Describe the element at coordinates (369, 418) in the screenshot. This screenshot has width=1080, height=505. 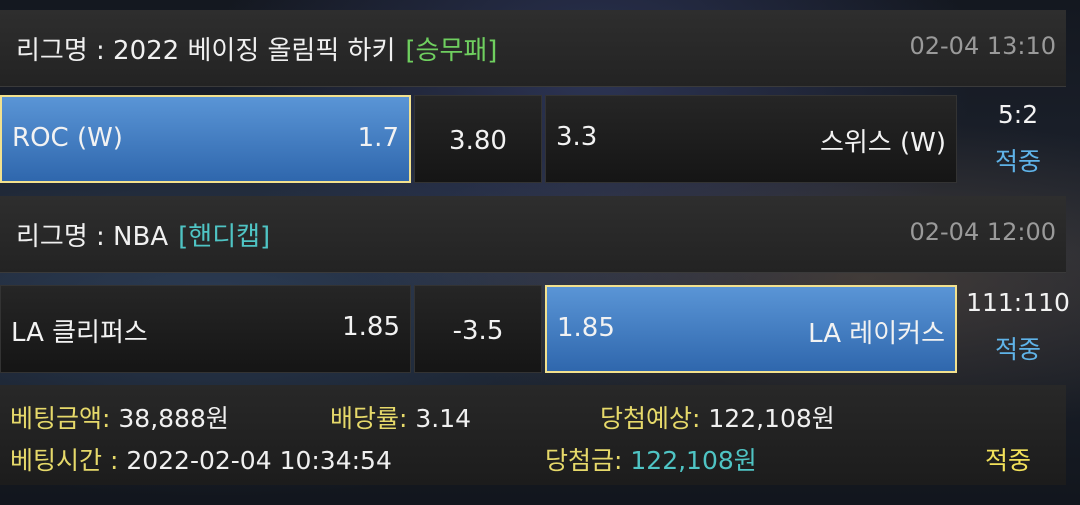
I see `odds-label: 배당률:` at that location.